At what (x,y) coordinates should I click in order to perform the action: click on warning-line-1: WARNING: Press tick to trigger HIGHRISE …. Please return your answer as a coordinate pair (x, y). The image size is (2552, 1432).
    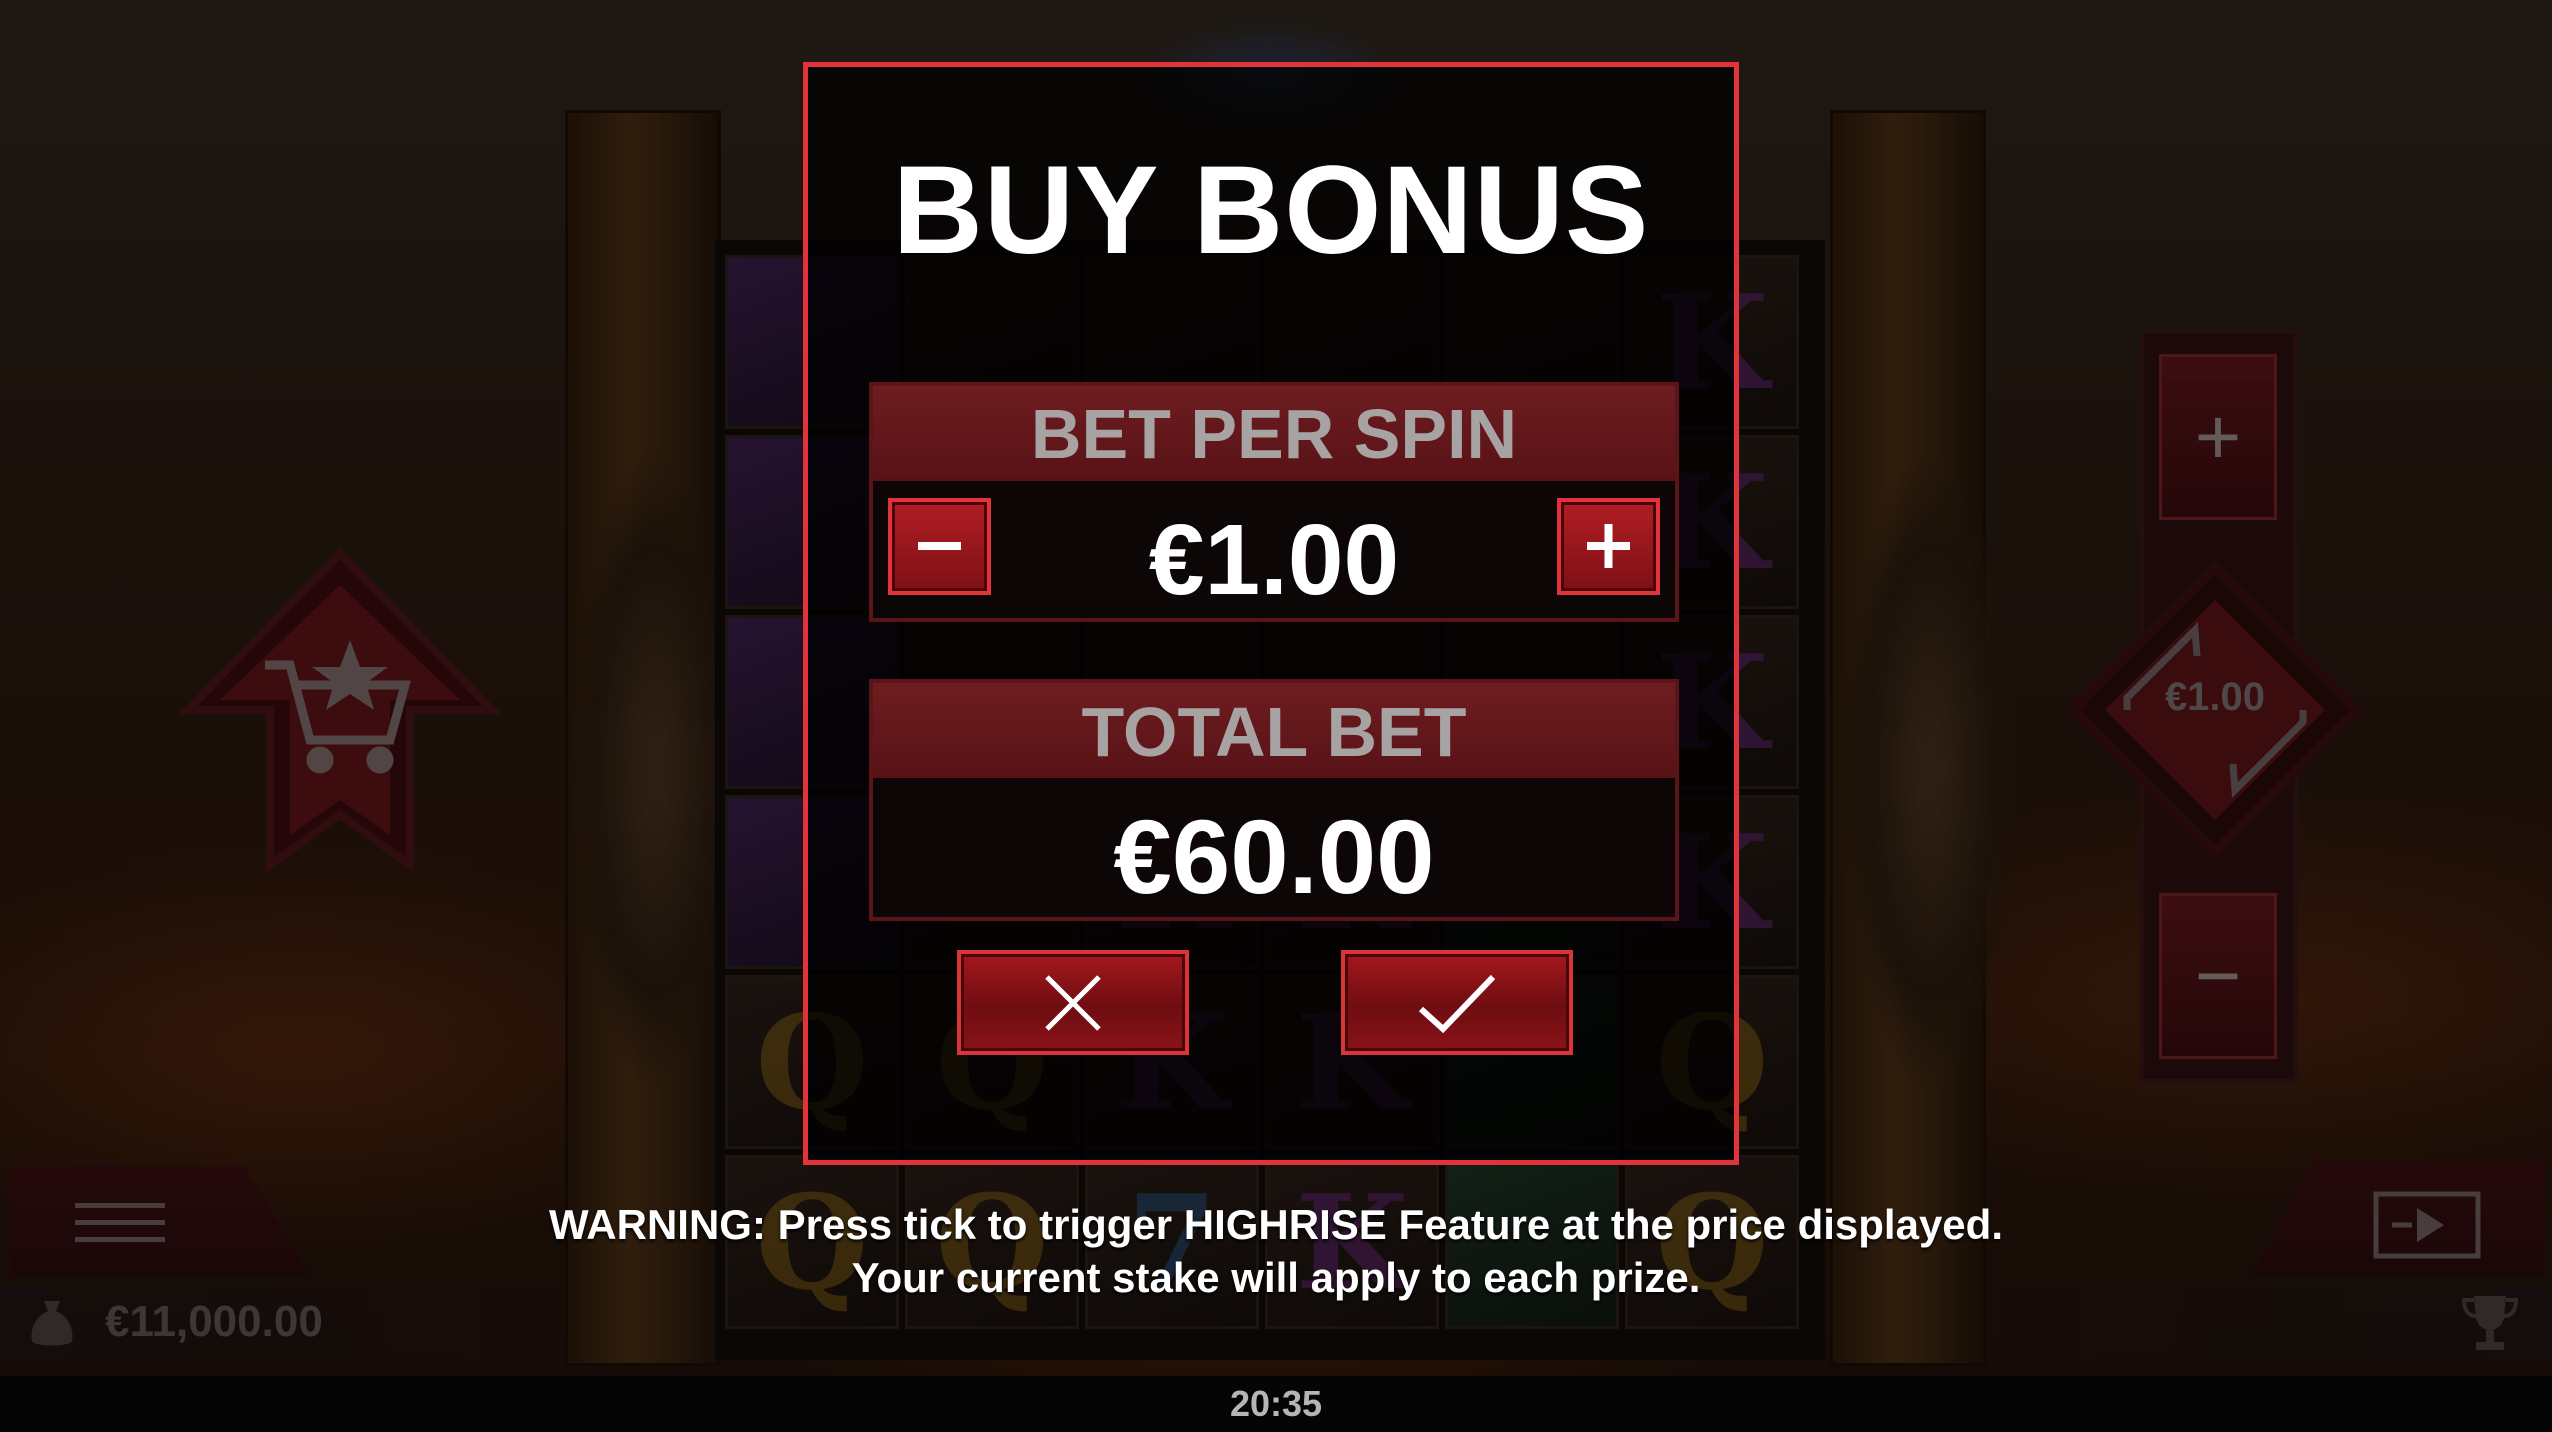
    Looking at the image, I should click on (1275, 1224).